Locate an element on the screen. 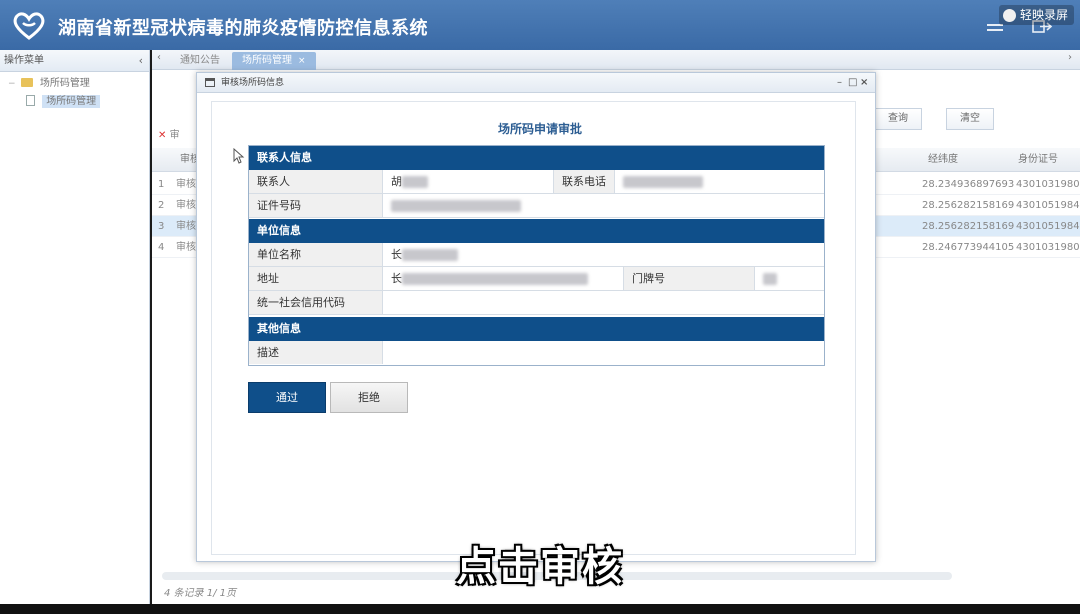 Image resolution: width=1080 pixels, height=614 pixels. minimize-icon: – is located at coordinates (839, 83).